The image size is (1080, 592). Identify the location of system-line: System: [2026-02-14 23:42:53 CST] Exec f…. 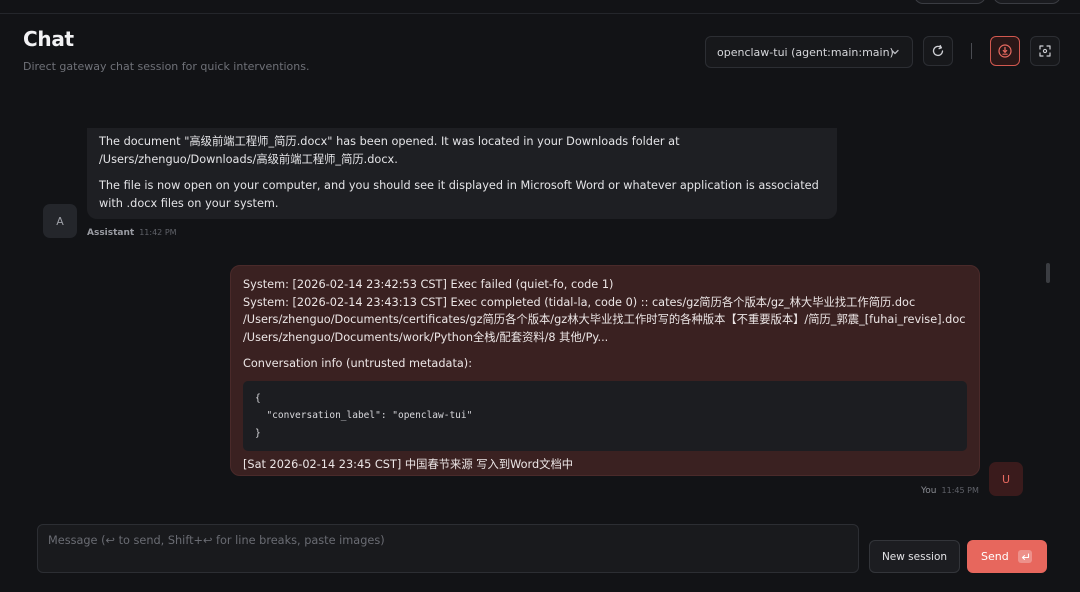
(428, 284).